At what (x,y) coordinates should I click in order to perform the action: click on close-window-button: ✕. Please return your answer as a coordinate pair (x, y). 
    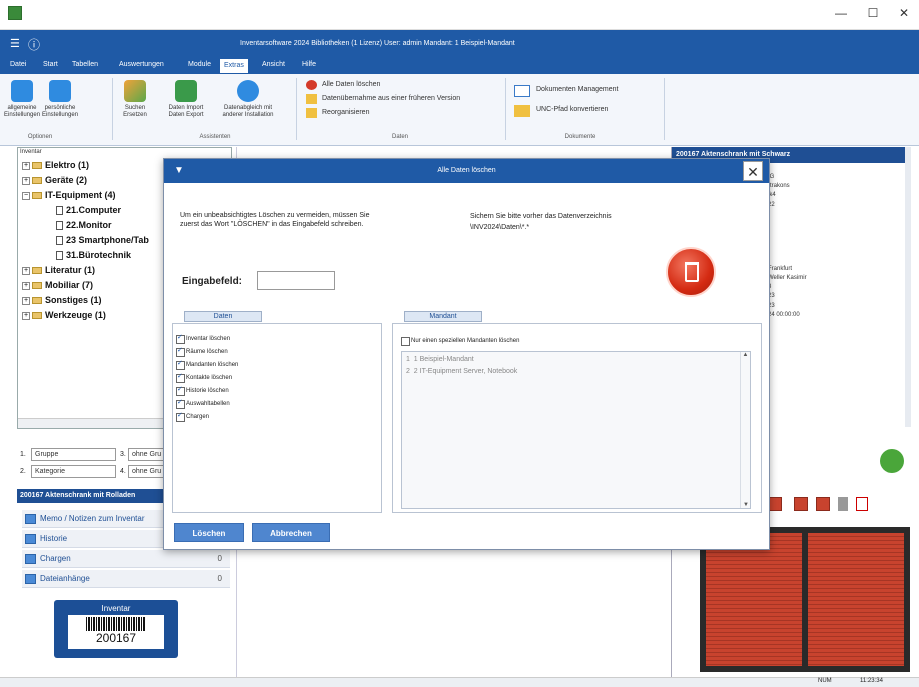
    Looking at the image, I should click on (904, 14).